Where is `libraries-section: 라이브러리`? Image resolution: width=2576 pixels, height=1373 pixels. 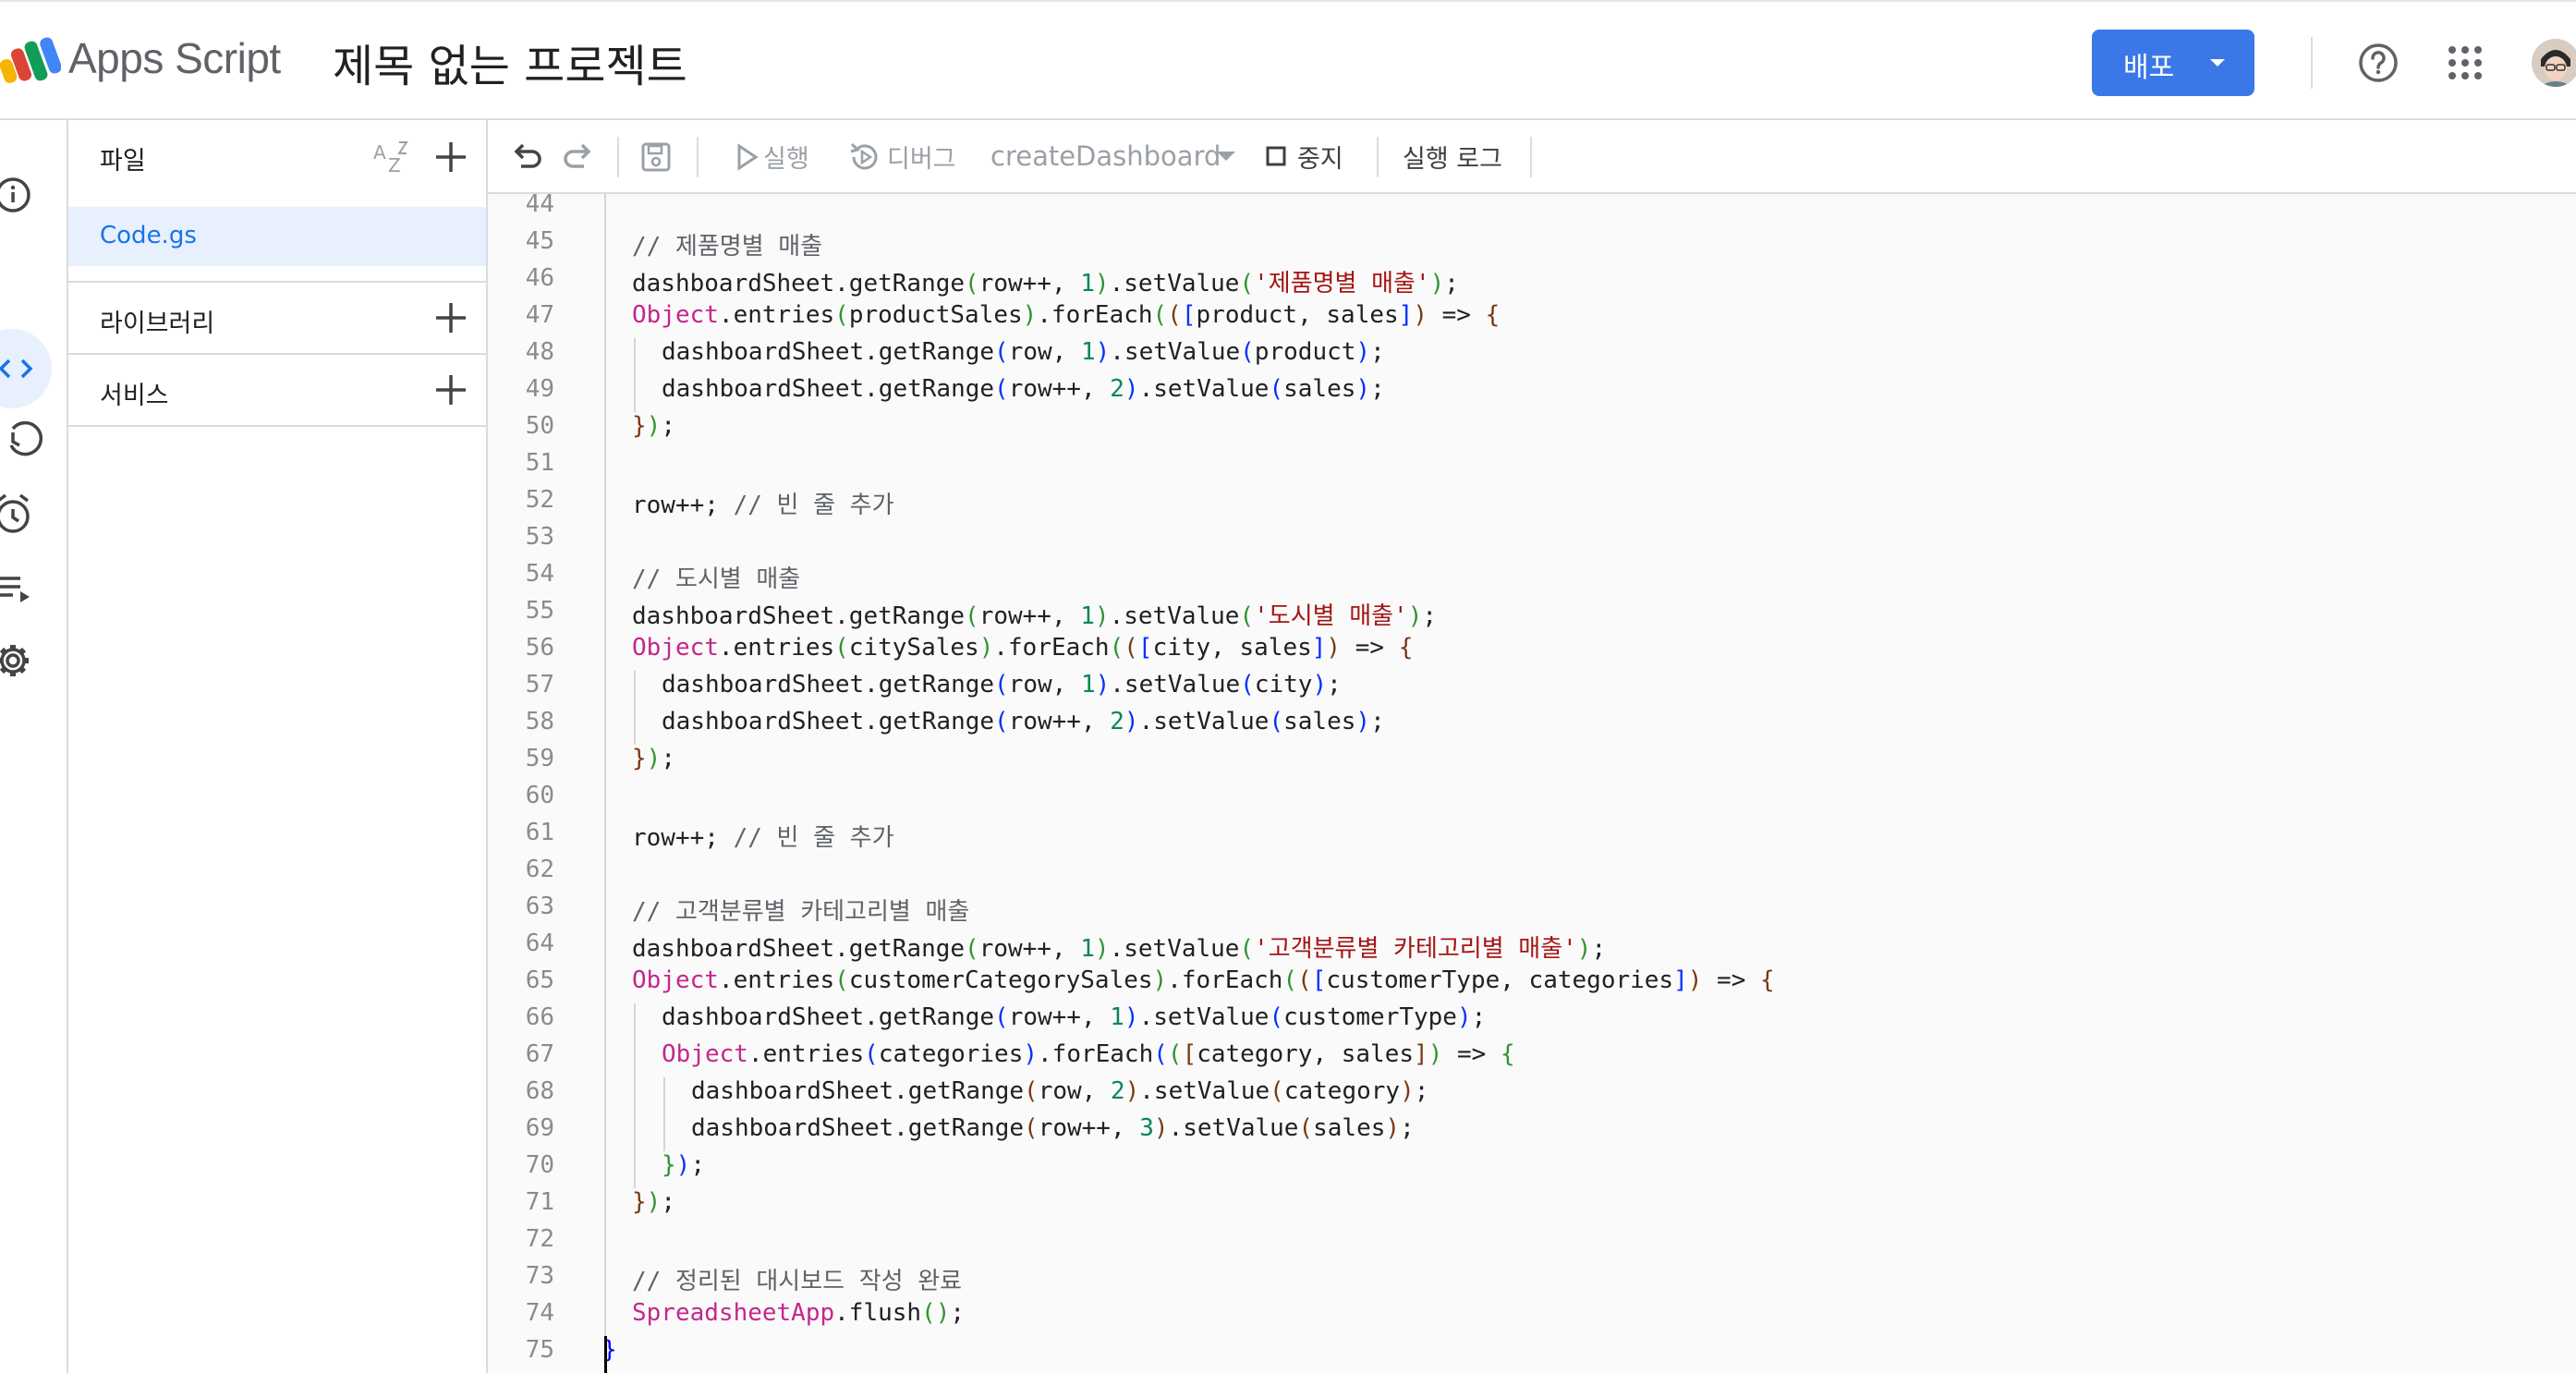
libraries-section: 라이브러리 is located at coordinates (277, 317).